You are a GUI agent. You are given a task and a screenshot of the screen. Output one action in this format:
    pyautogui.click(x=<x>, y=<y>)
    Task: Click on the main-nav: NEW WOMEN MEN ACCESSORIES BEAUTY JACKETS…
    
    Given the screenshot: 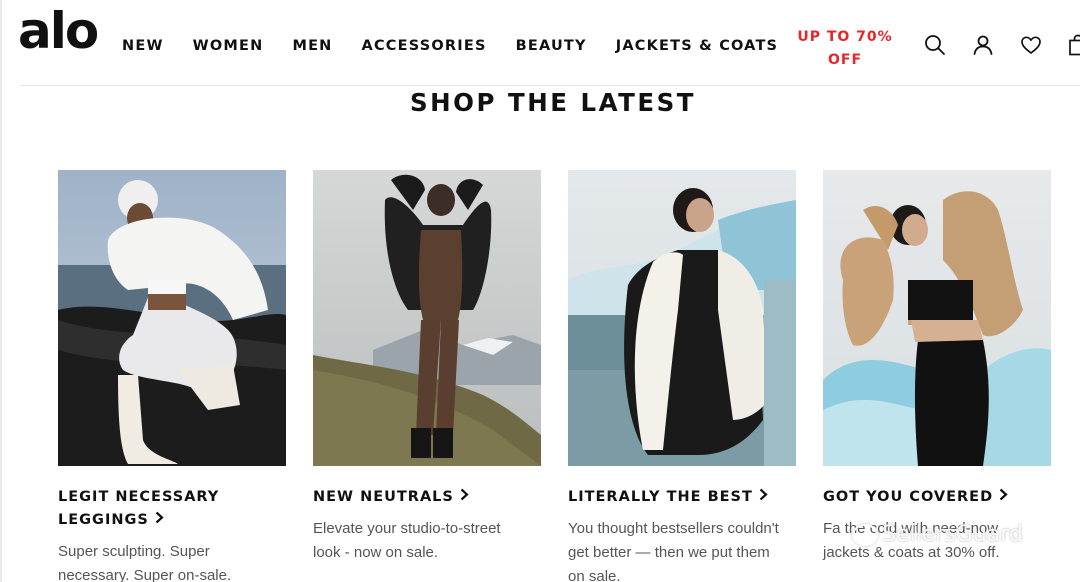 What is the action you would take?
    pyautogui.click(x=464, y=46)
    